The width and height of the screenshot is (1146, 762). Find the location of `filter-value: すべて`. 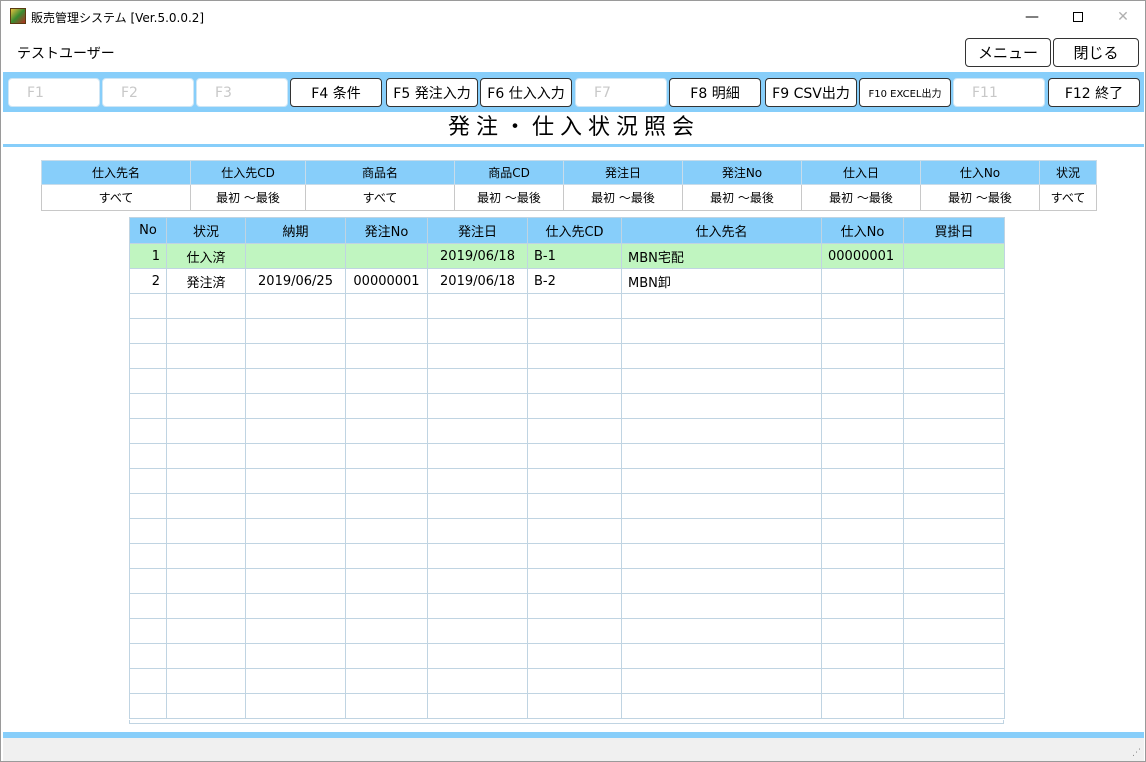

filter-value: すべて is located at coordinates (116, 197).